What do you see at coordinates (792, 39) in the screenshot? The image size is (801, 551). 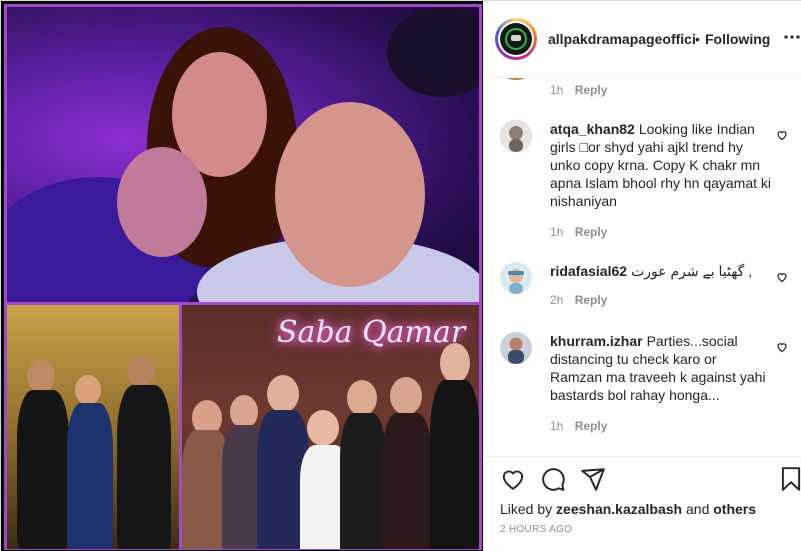 I see `more-options-icon` at bounding box center [792, 39].